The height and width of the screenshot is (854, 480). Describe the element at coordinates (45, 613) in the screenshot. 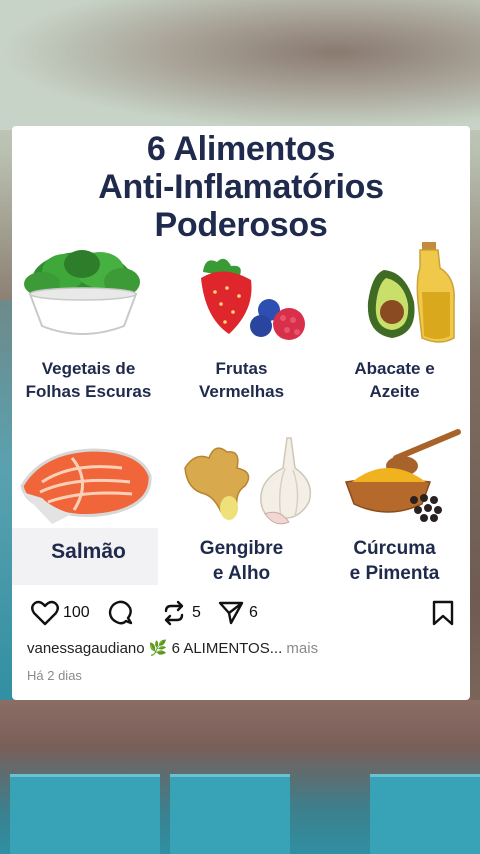

I see `heart-icon` at that location.